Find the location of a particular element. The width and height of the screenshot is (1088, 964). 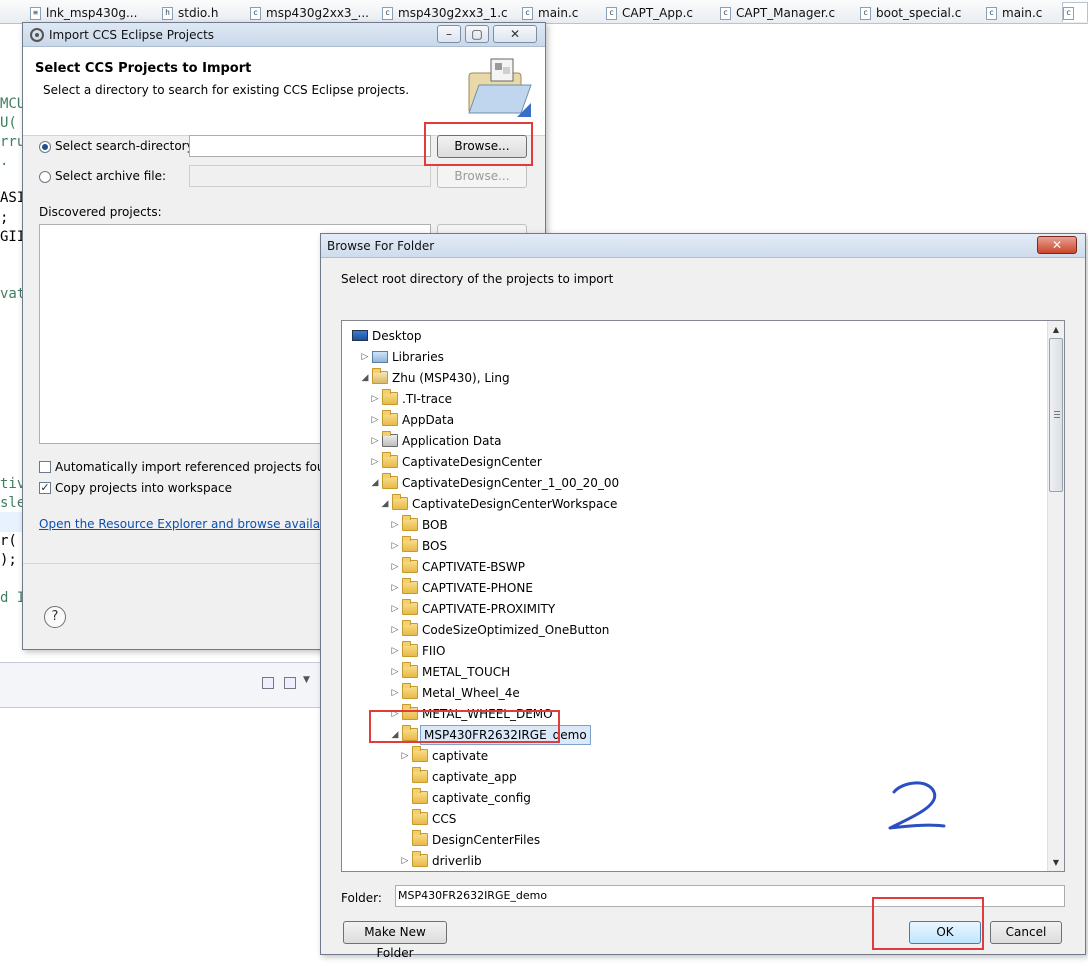

scroll-up-arrow-icon: ▲ is located at coordinates (1056, 329).